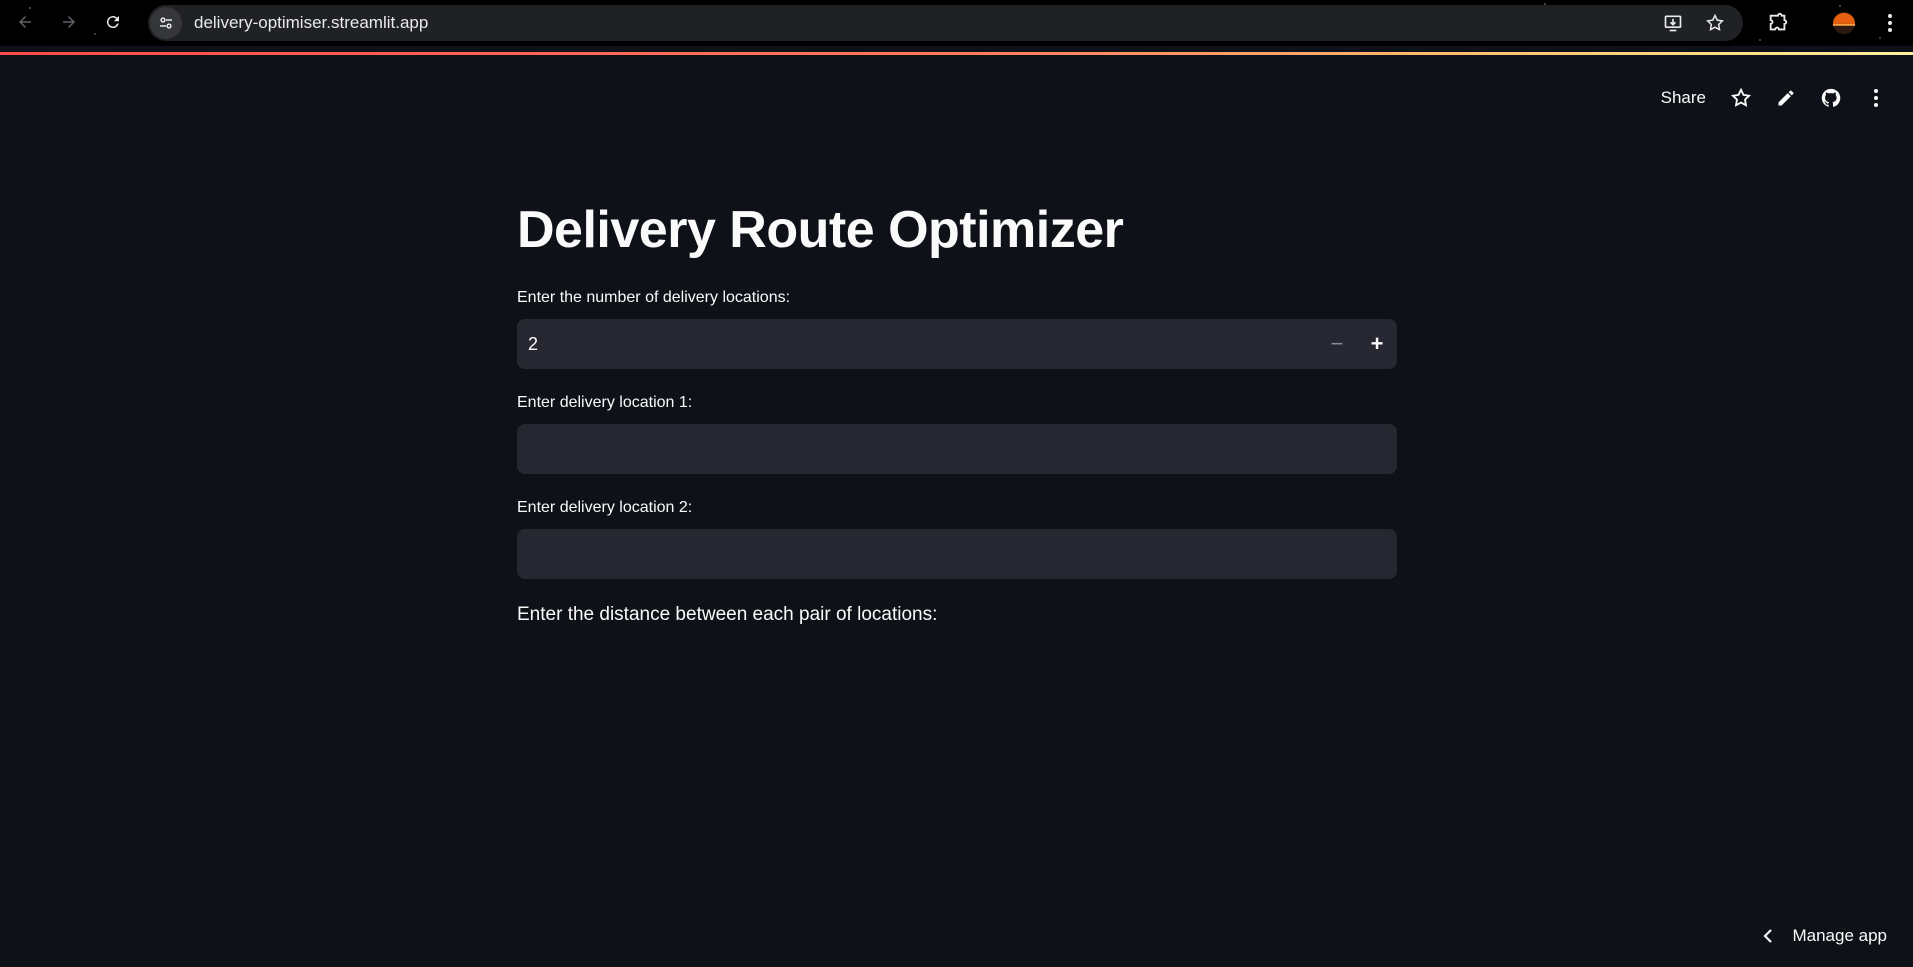  Describe the element at coordinates (654, 297) in the screenshot. I see `num-locations-label: Enter the number of delivery locations:` at that location.